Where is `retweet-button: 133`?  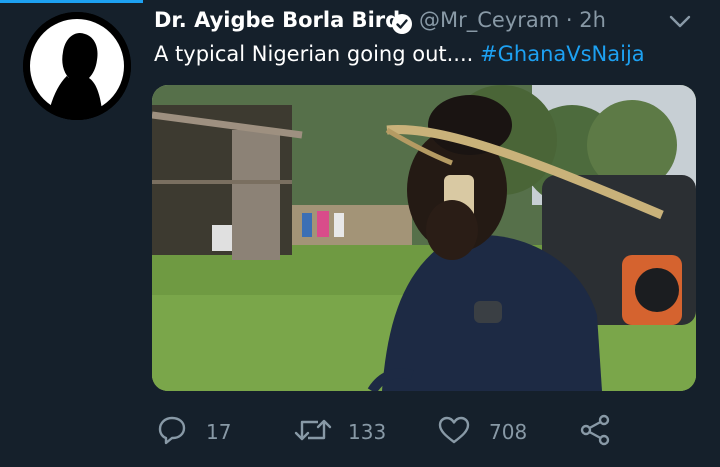 retweet-button: 133 is located at coordinates (343, 432).